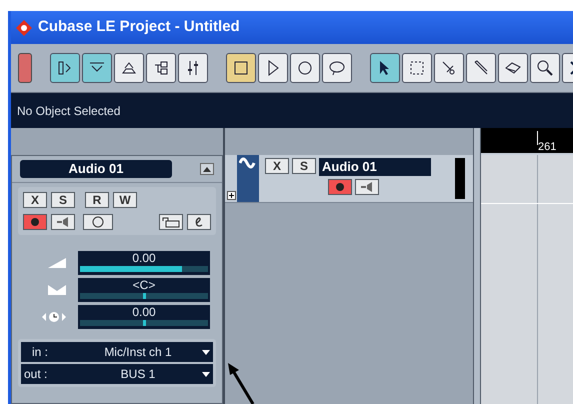 Image resolution: width=573 pixels, height=404 pixels. I want to click on play-button, so click(273, 68).